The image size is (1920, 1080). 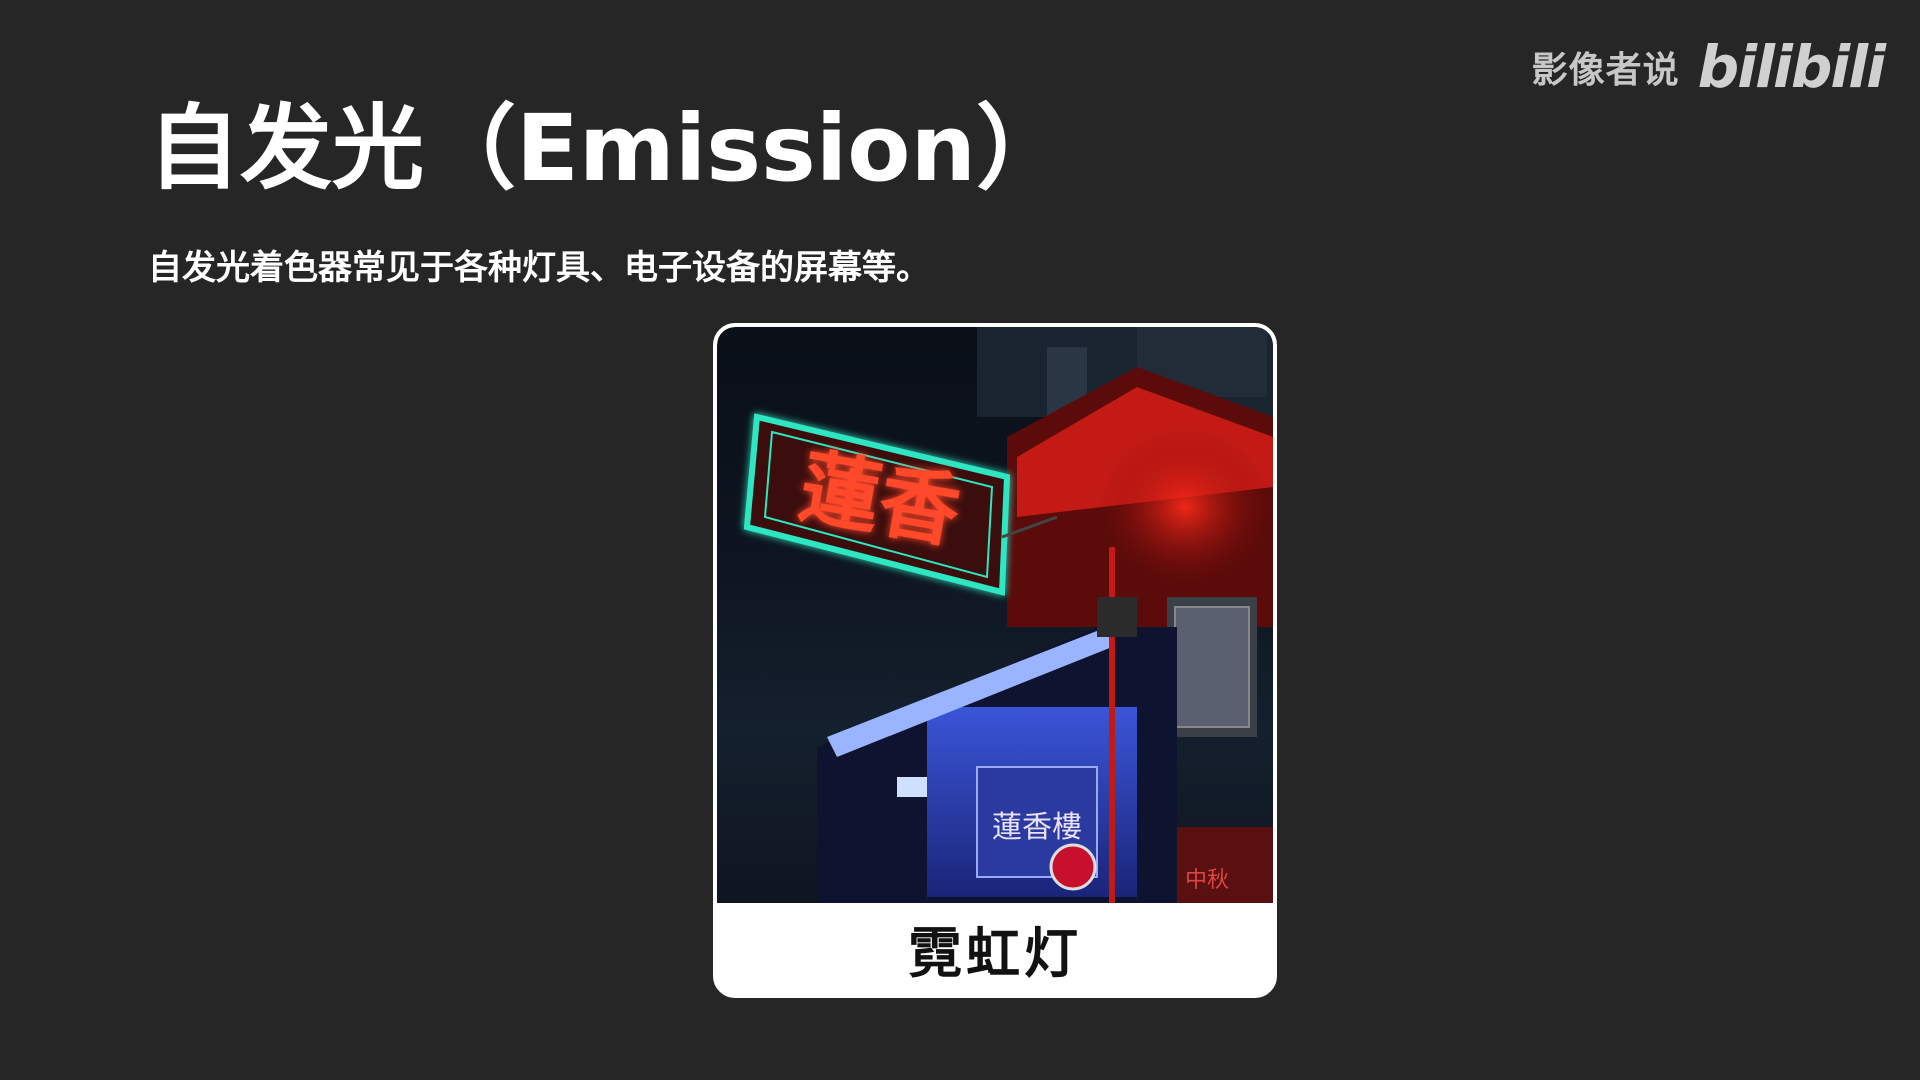 What do you see at coordinates (995, 953) in the screenshot?
I see `card-caption: 霓虹灯` at bounding box center [995, 953].